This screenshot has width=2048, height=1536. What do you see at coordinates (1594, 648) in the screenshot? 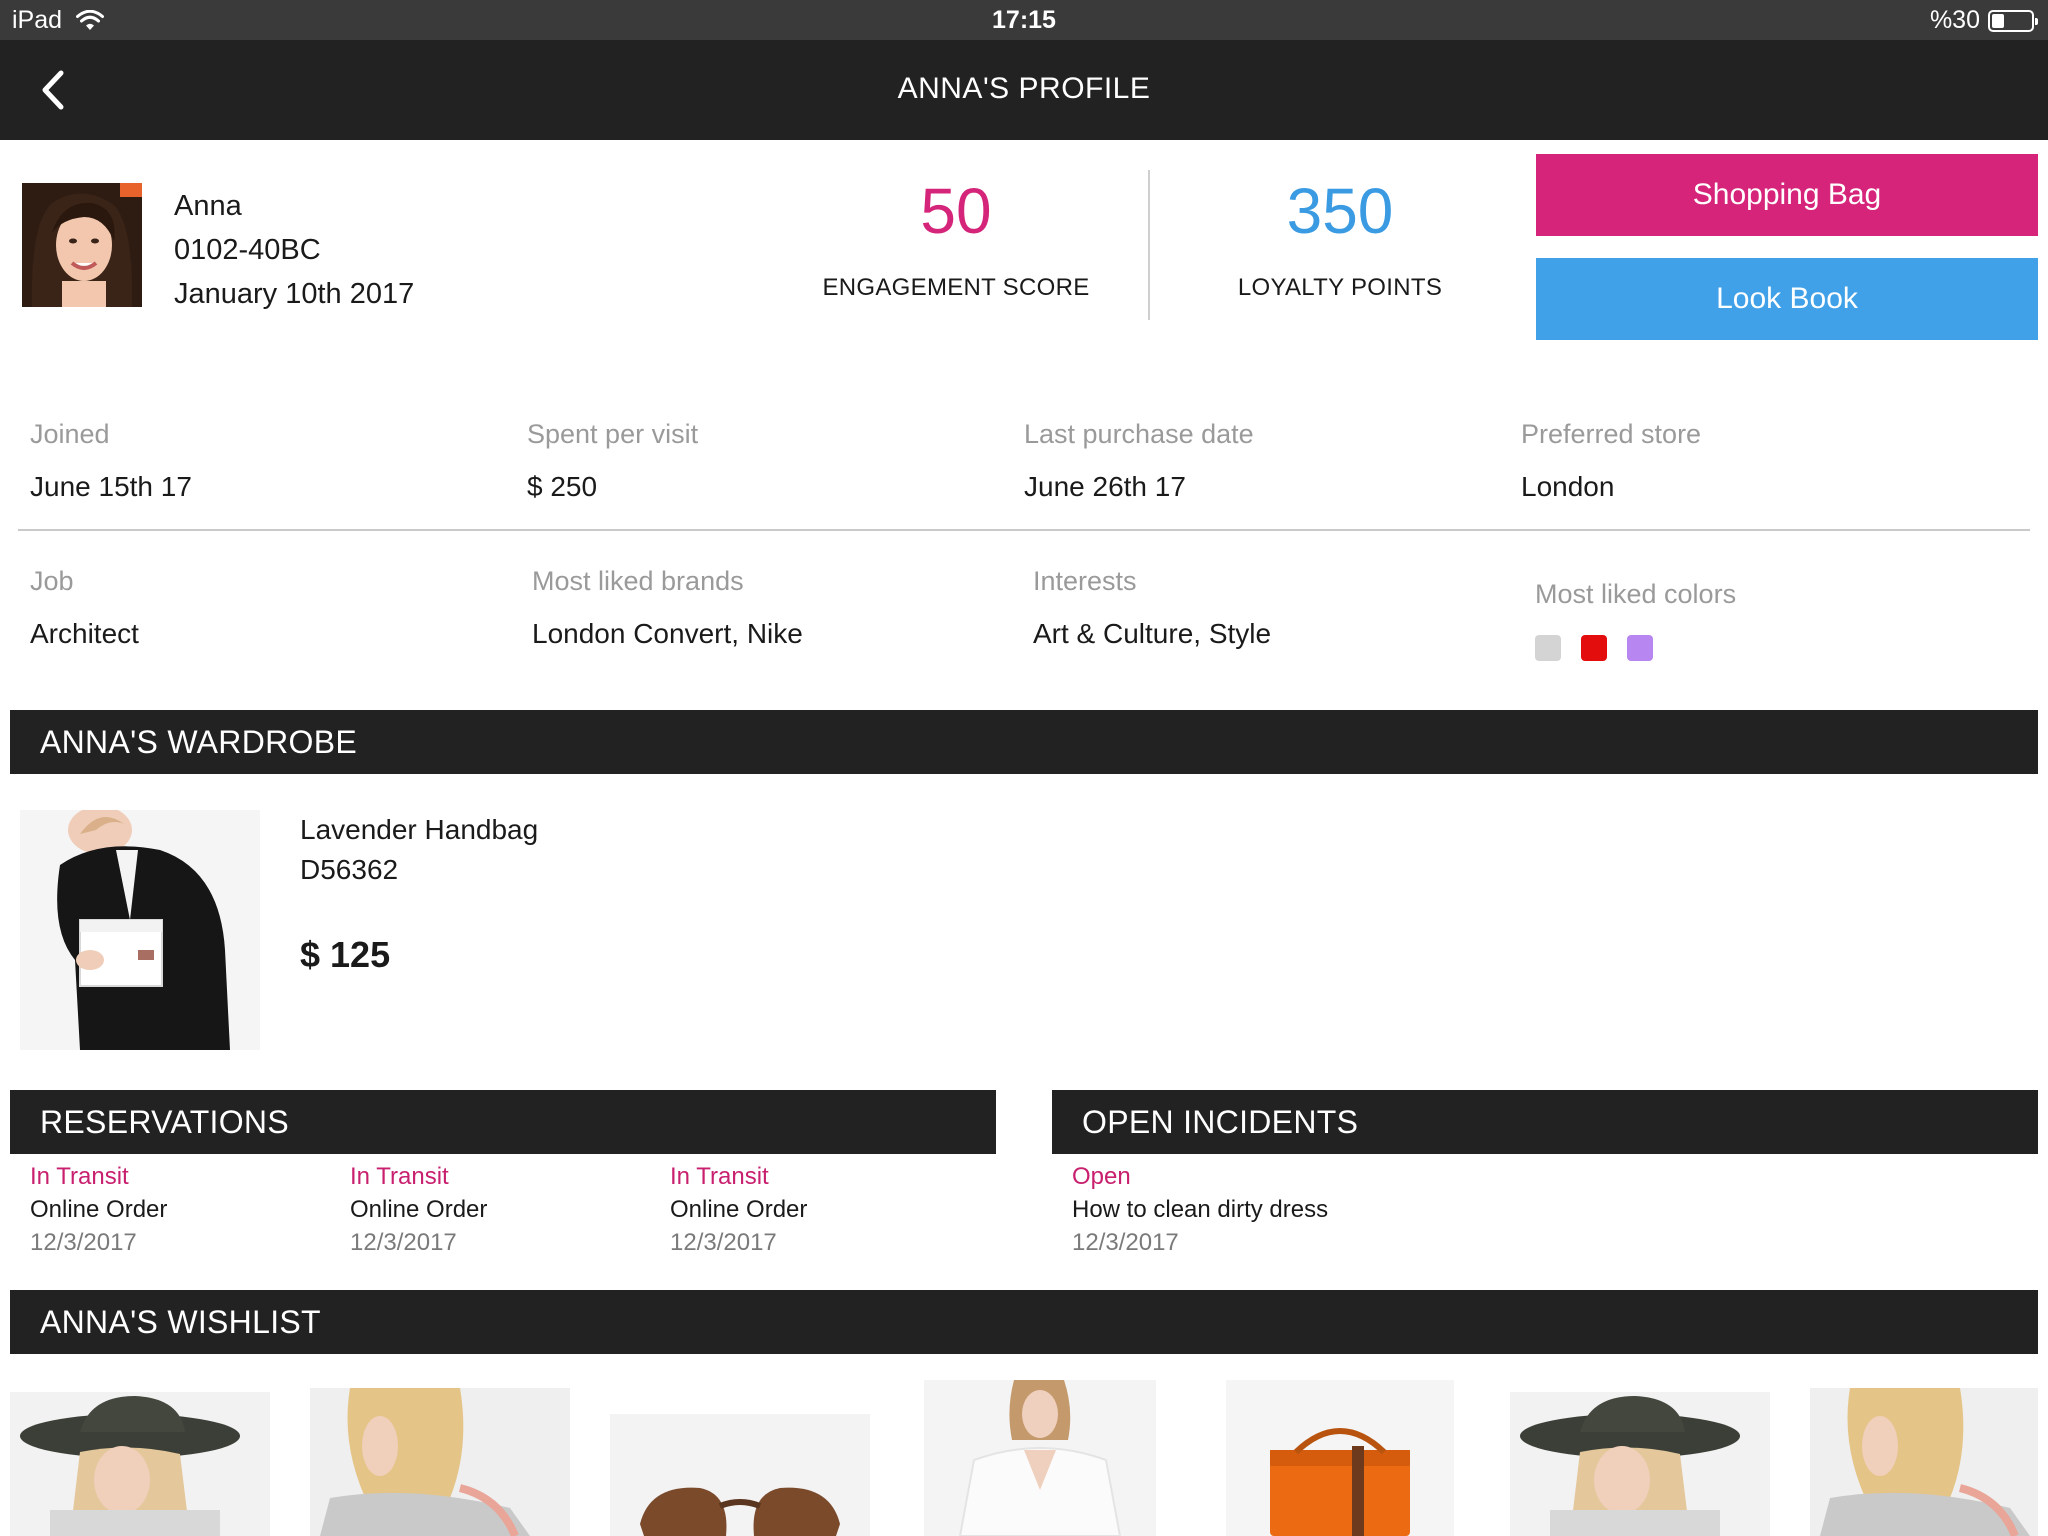
I see `color-swatch-red` at bounding box center [1594, 648].